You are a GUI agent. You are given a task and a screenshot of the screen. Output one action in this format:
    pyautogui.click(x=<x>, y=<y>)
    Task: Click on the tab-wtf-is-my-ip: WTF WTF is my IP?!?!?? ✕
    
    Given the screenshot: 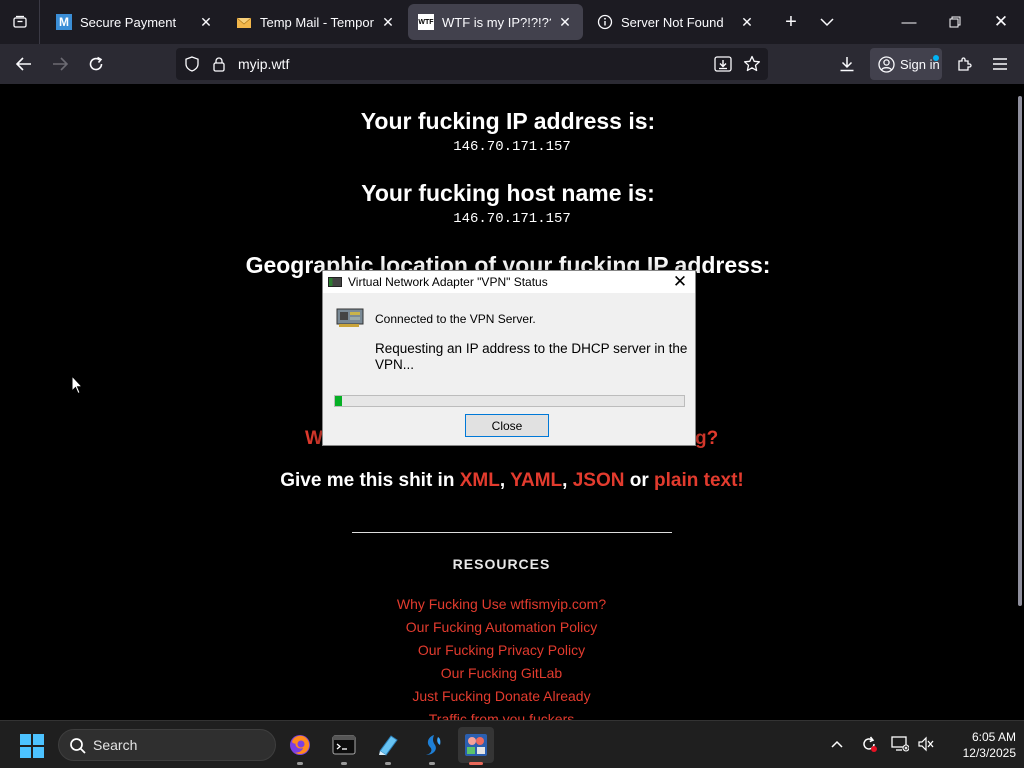 What is the action you would take?
    pyautogui.click(x=495, y=22)
    